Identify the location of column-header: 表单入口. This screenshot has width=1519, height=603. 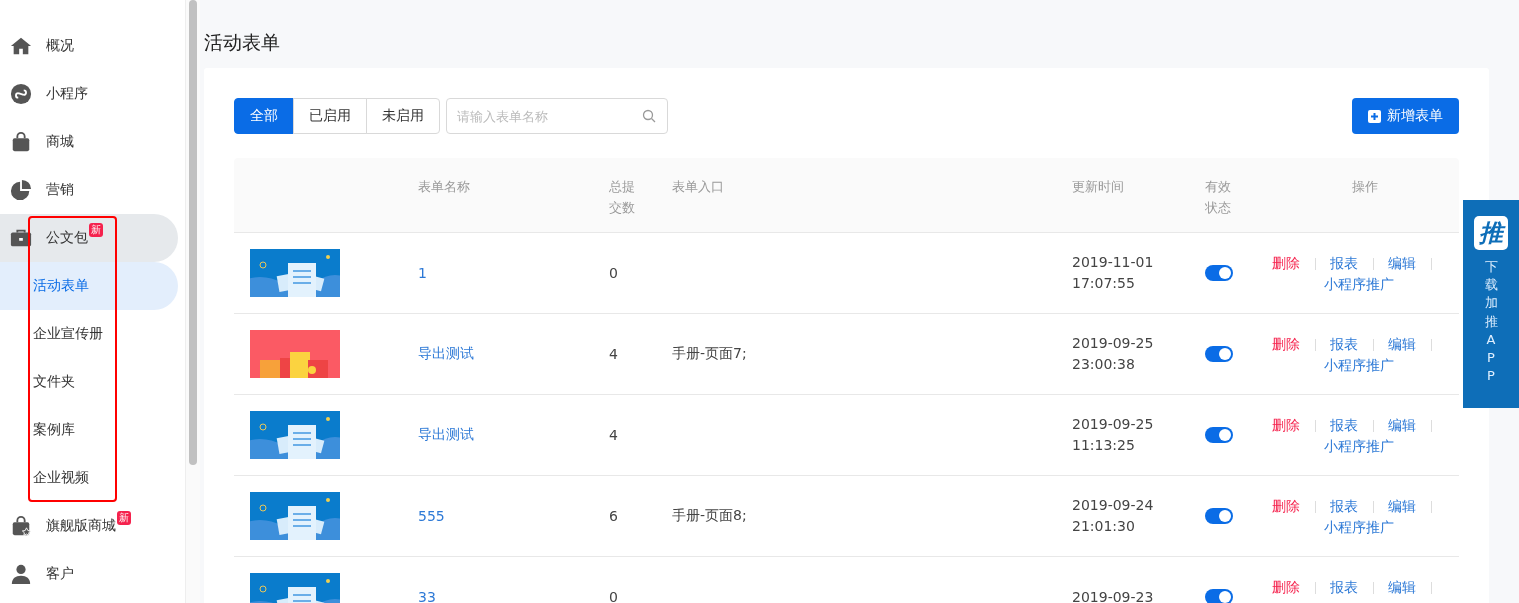
(698, 186).